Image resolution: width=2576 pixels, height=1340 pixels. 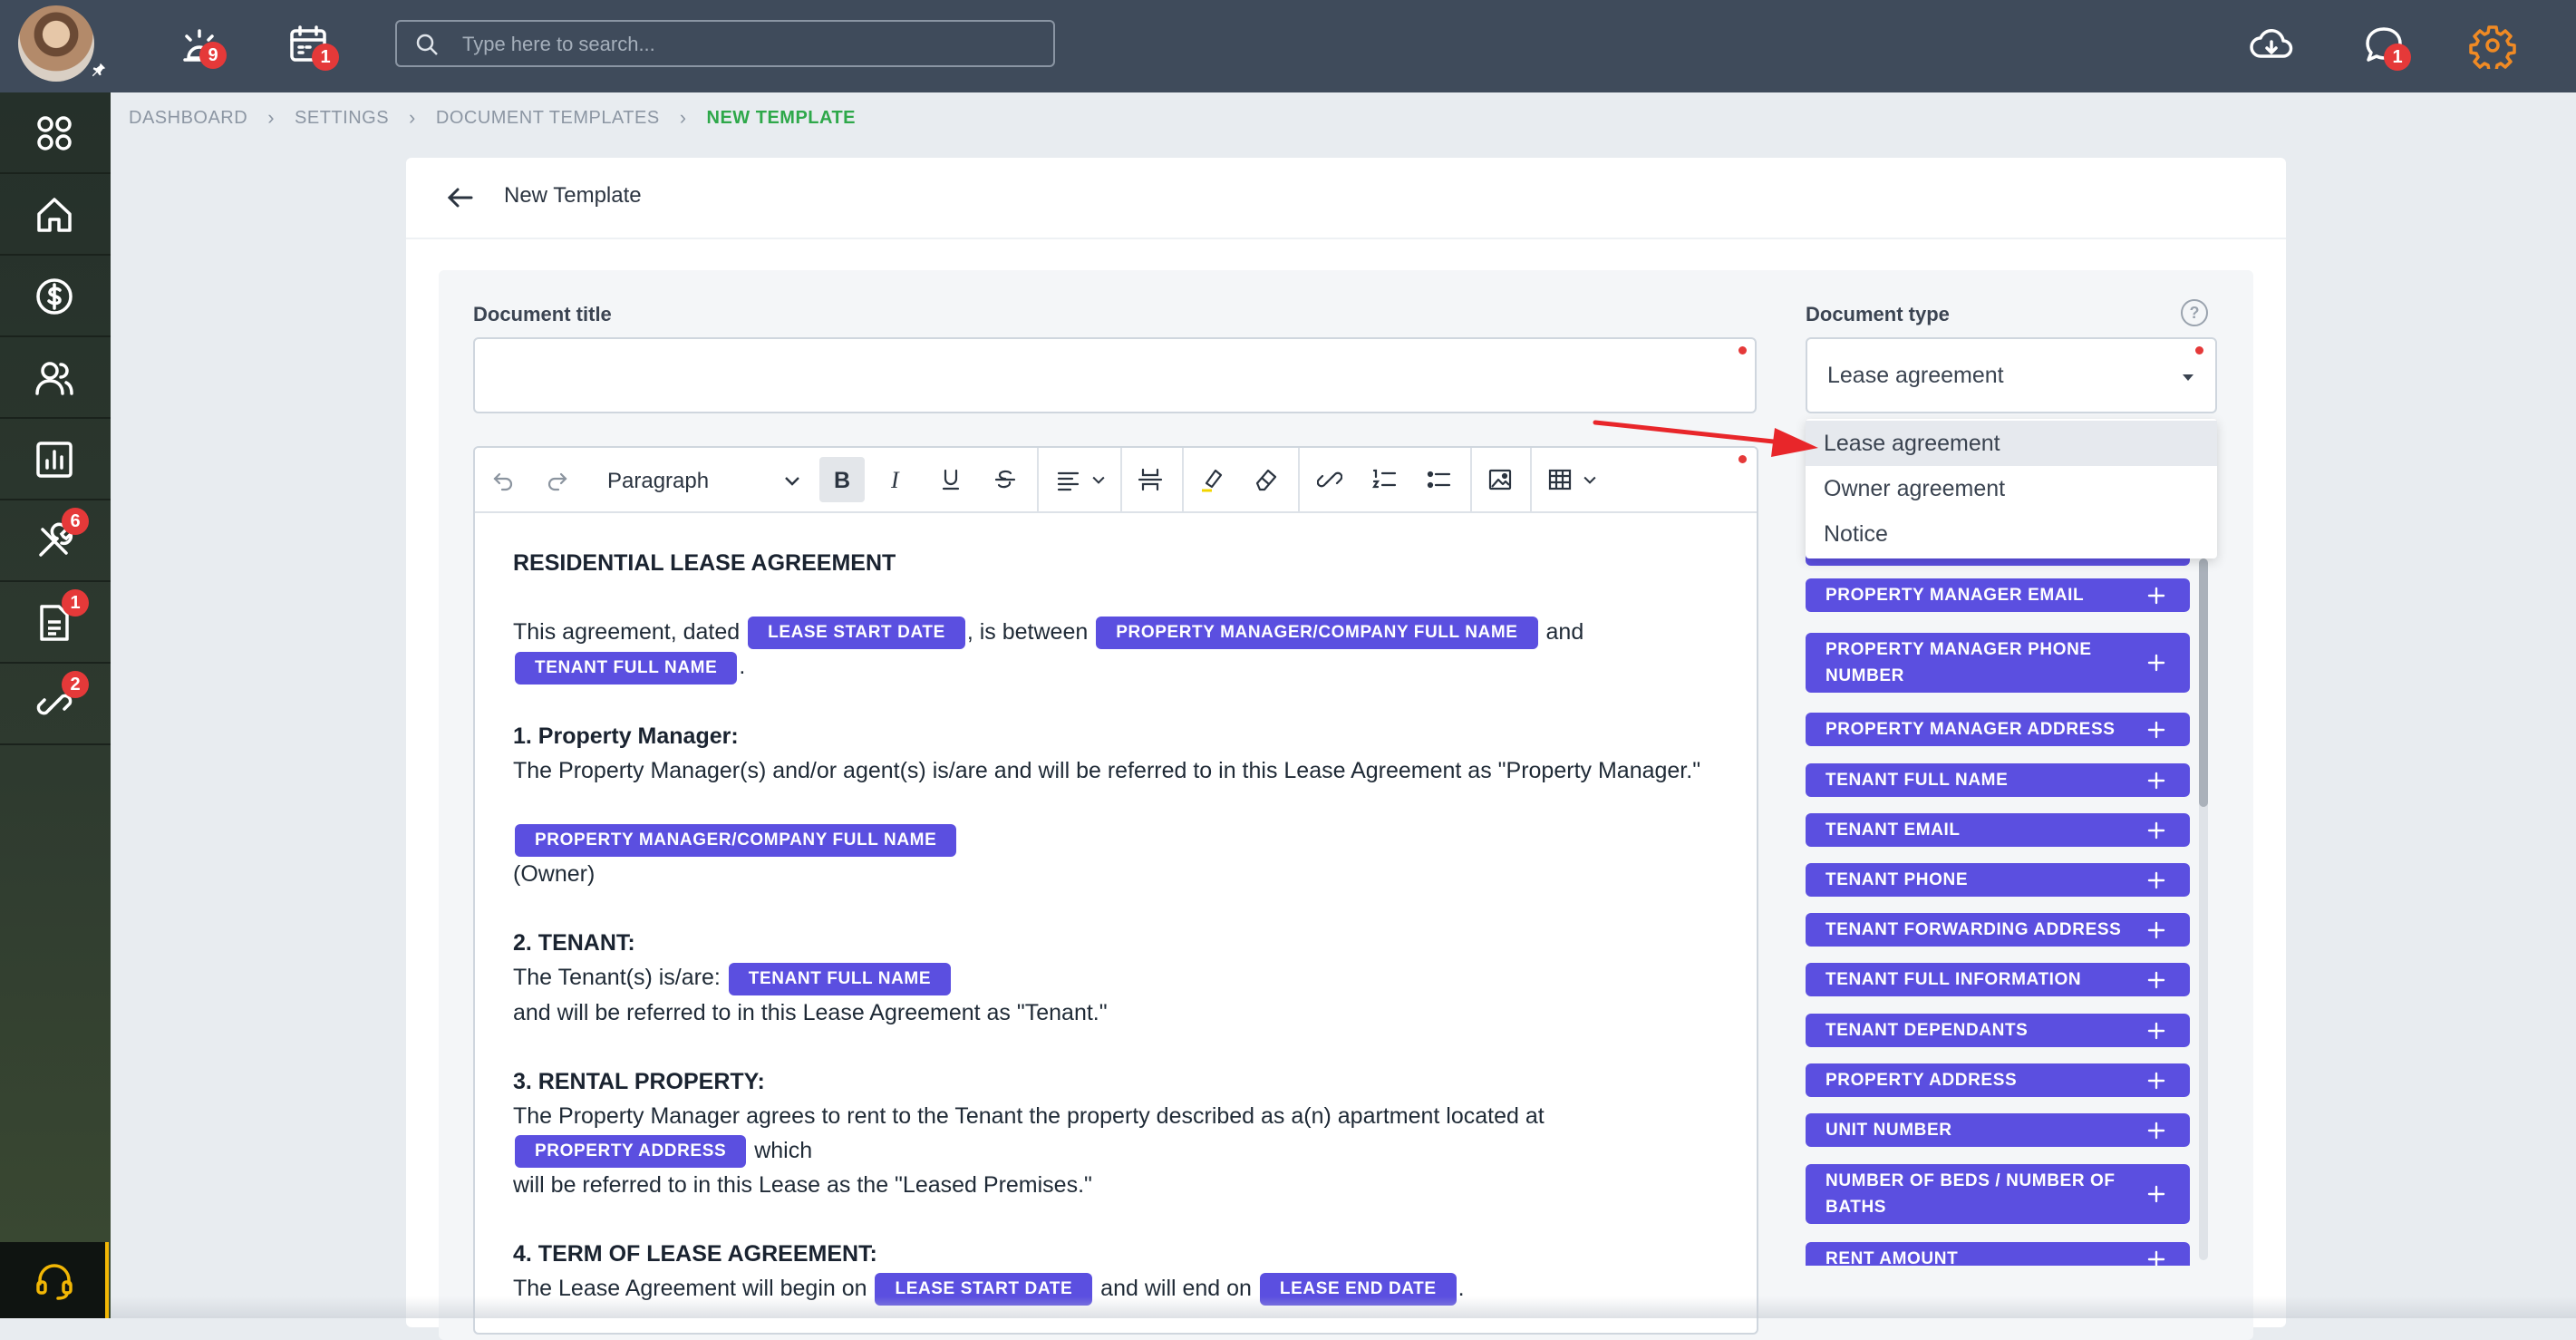 What do you see at coordinates (1150, 479) in the screenshot?
I see `page-break-button` at bounding box center [1150, 479].